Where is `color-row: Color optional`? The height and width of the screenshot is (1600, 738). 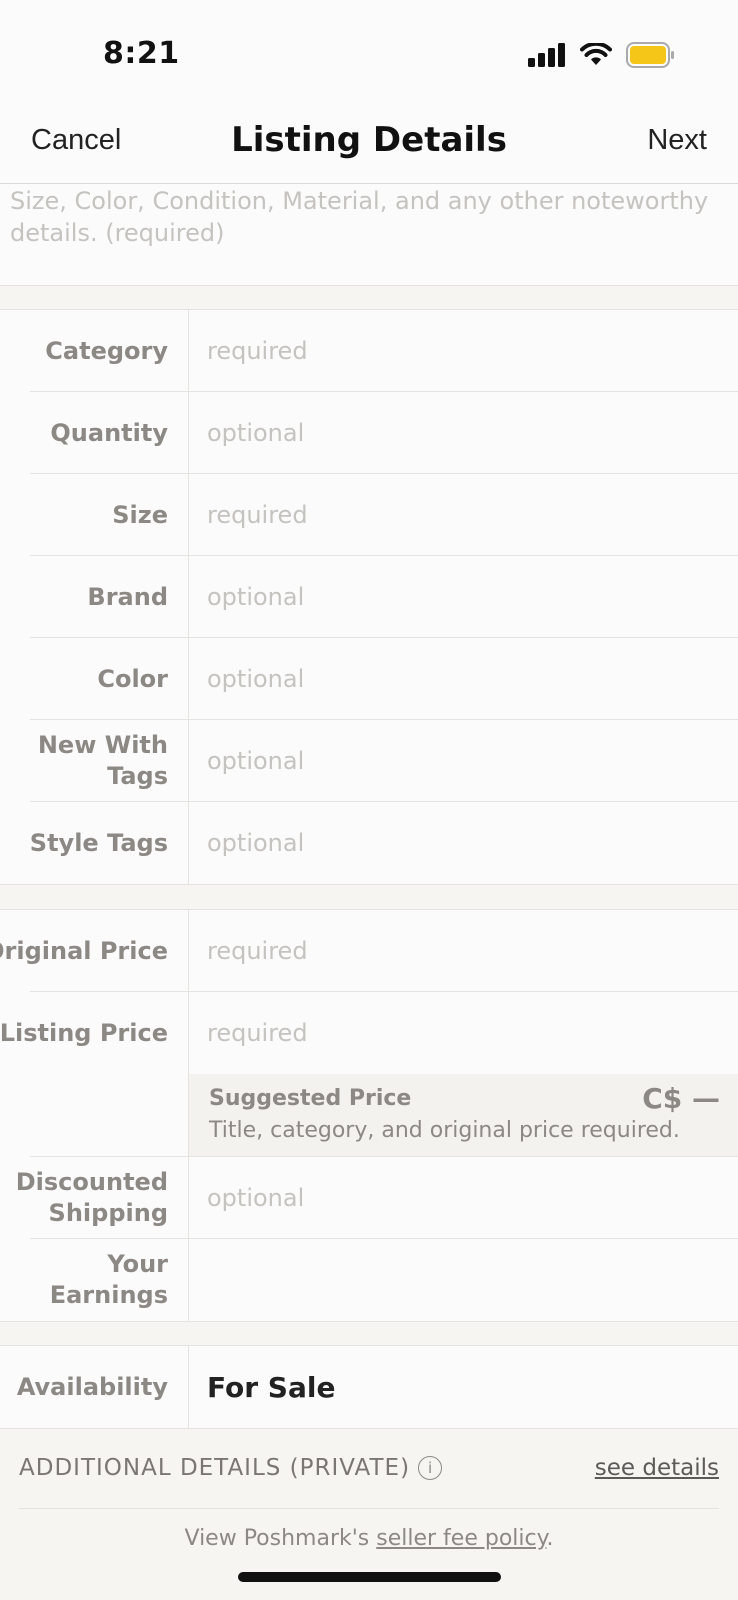 color-row: Color optional is located at coordinates (369, 679).